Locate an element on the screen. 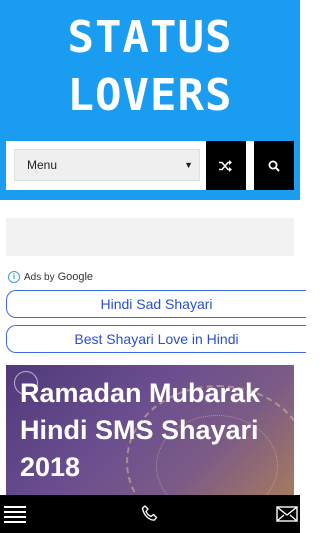 Image resolution: width=320 pixels, height=533 pixels. shuffle-icon is located at coordinates (225, 165).